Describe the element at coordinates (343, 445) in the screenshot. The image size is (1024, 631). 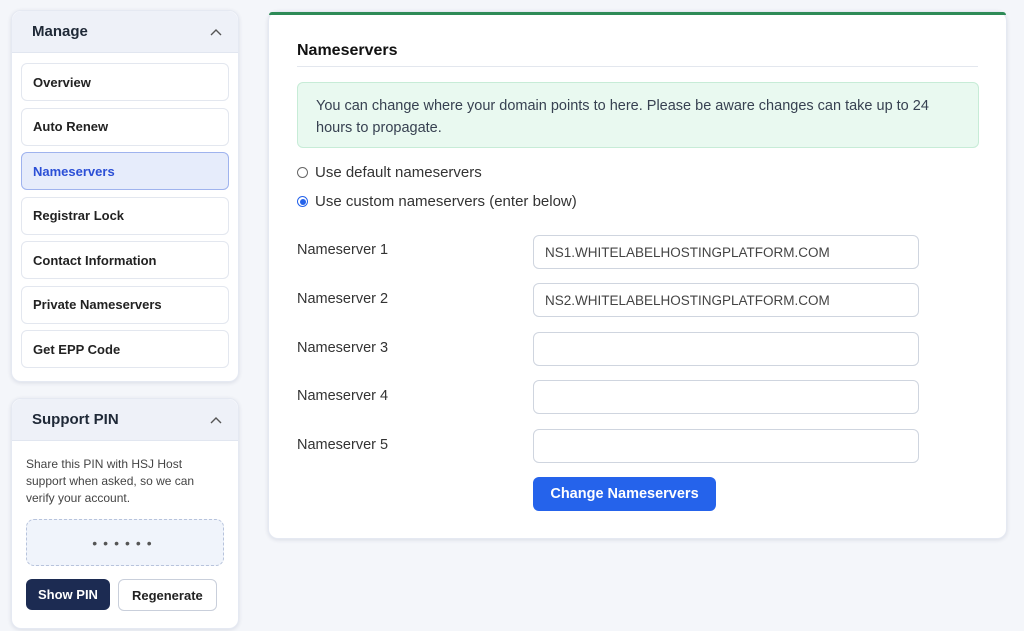
I see `nameserver-5-label: Nameserver 5` at that location.